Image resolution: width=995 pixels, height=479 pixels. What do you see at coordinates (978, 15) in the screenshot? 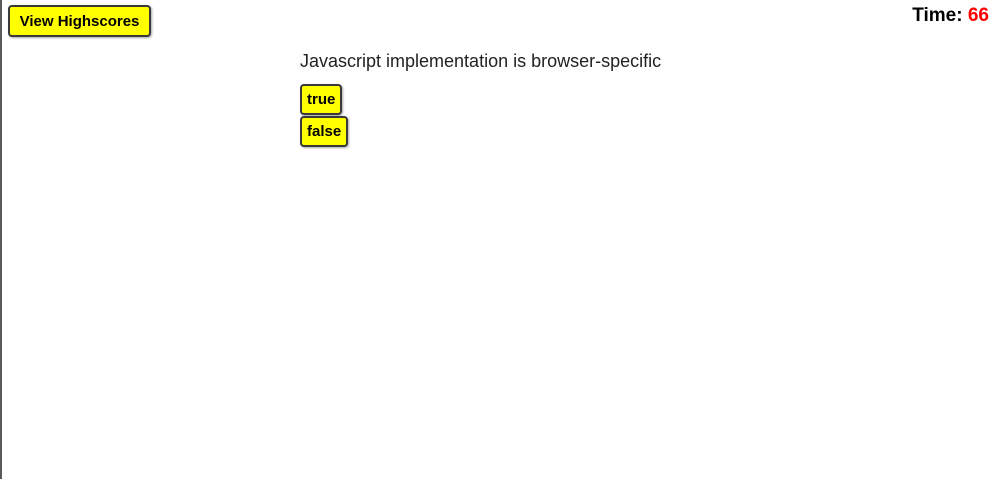
I see `timer-value: 66` at bounding box center [978, 15].